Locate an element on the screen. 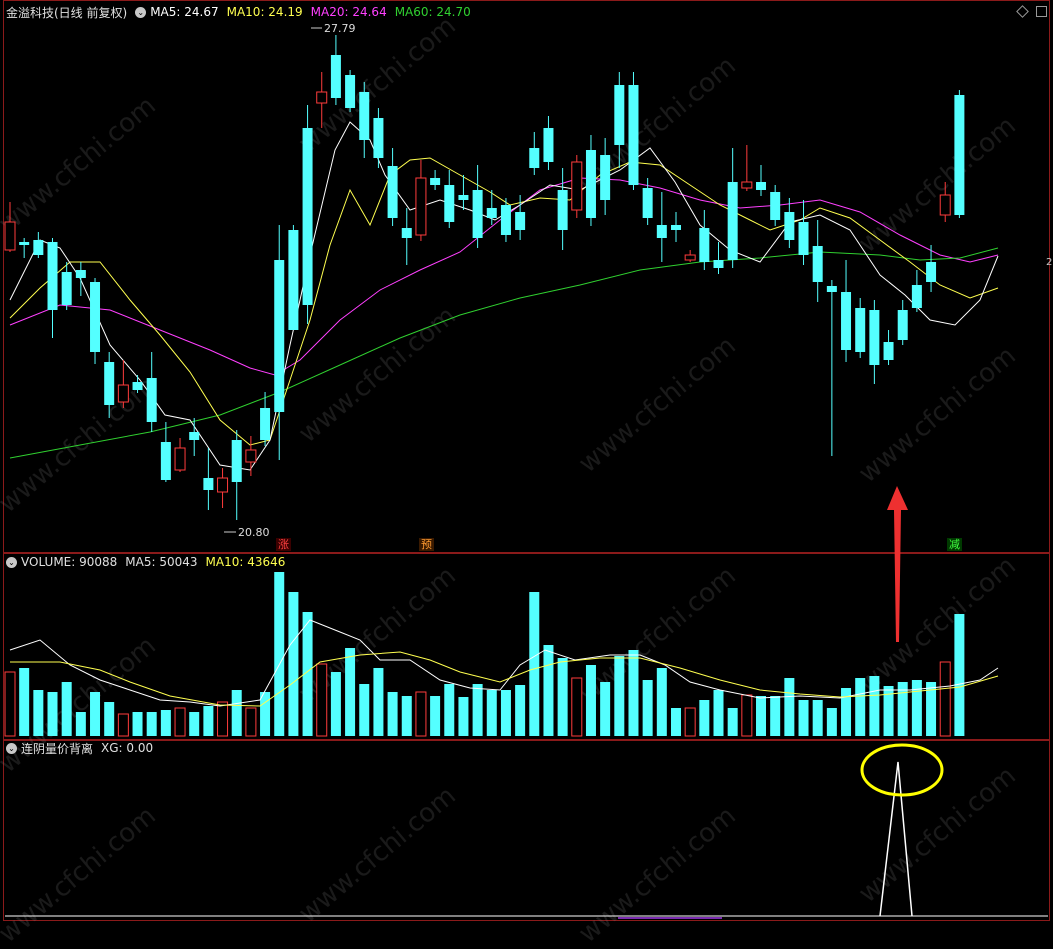  signal-mark-jian: 减 is located at coordinates (954, 544).